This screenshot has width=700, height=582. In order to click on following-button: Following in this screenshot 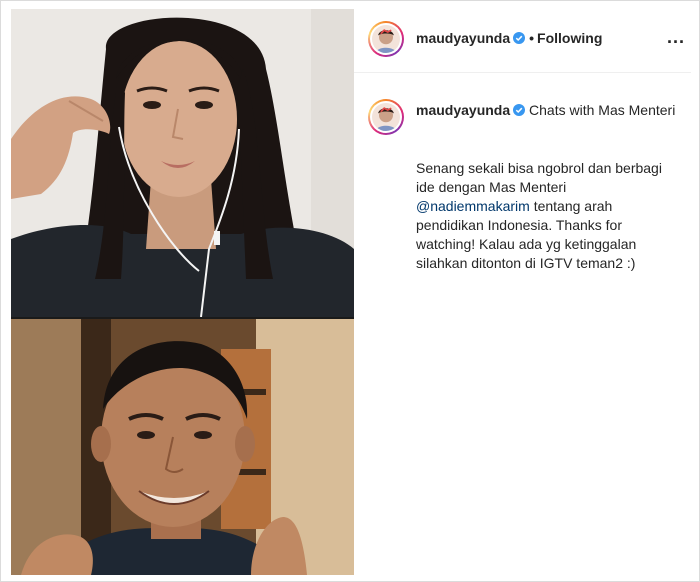, I will do `click(569, 38)`.